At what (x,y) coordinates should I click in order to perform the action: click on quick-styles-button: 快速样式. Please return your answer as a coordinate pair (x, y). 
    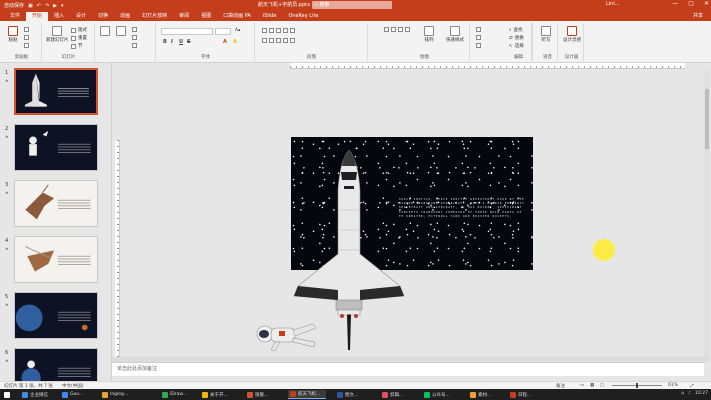
    Looking at the image, I should click on (455, 34).